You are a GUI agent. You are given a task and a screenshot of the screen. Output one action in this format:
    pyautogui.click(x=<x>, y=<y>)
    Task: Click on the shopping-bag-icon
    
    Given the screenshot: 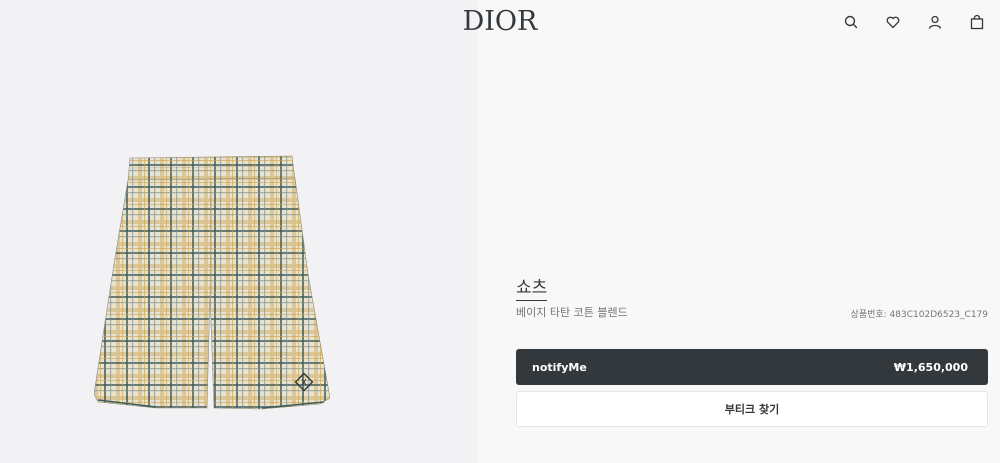 What is the action you would take?
    pyautogui.click(x=977, y=22)
    